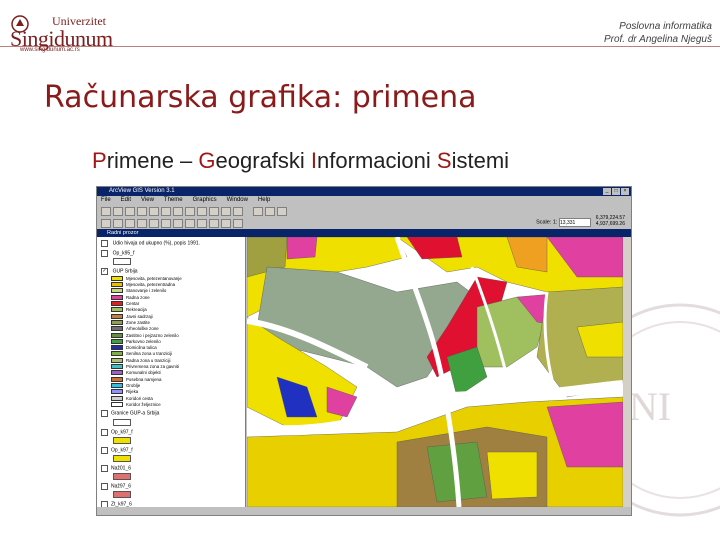 The image size is (720, 540). What do you see at coordinates (118, 211) in the screenshot?
I see `add-theme-icon` at bounding box center [118, 211].